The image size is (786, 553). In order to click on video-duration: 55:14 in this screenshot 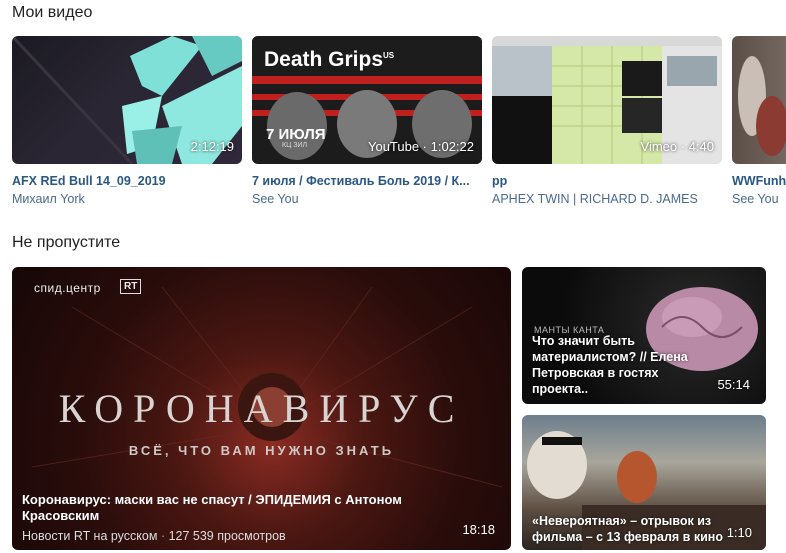, I will do `click(733, 384)`.